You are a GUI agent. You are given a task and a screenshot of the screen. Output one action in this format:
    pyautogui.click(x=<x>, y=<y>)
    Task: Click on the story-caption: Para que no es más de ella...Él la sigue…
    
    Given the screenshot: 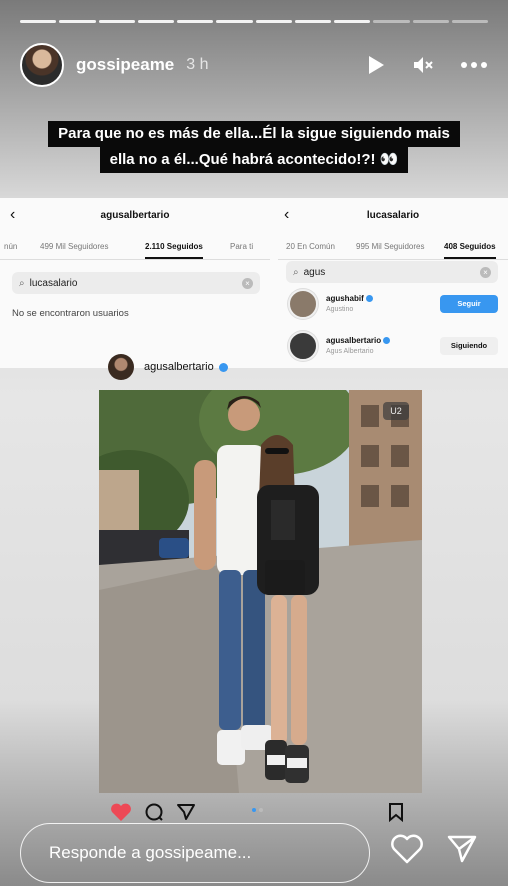 What is the action you would take?
    pyautogui.click(x=254, y=147)
    